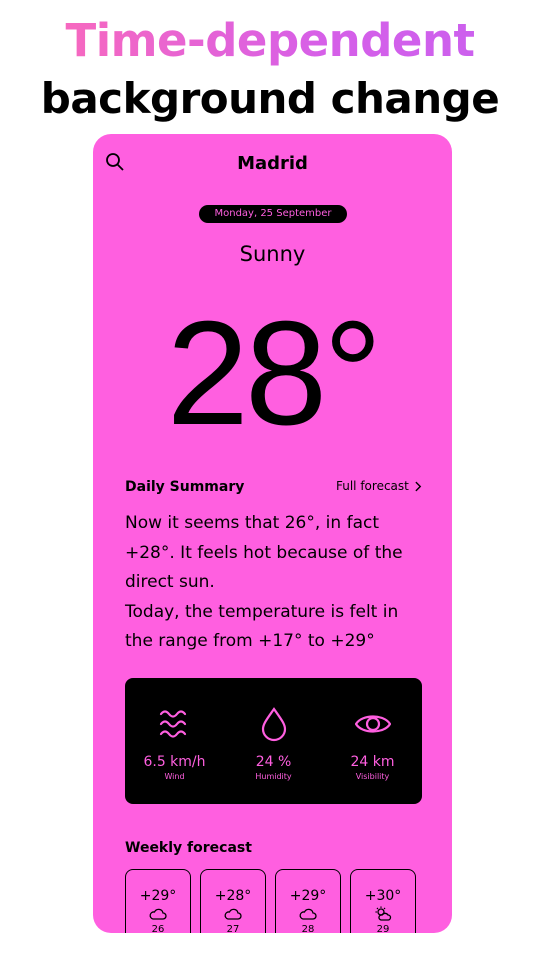  Describe the element at coordinates (174, 776) in the screenshot. I see `wind-label: Wind` at that location.